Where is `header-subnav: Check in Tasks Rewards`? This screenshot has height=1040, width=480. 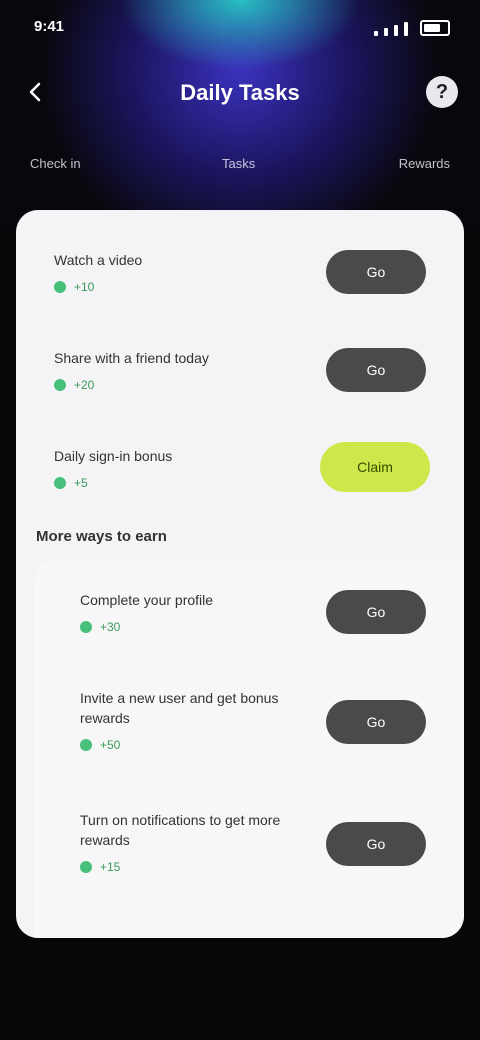 header-subnav: Check in Tasks Rewards is located at coordinates (240, 165).